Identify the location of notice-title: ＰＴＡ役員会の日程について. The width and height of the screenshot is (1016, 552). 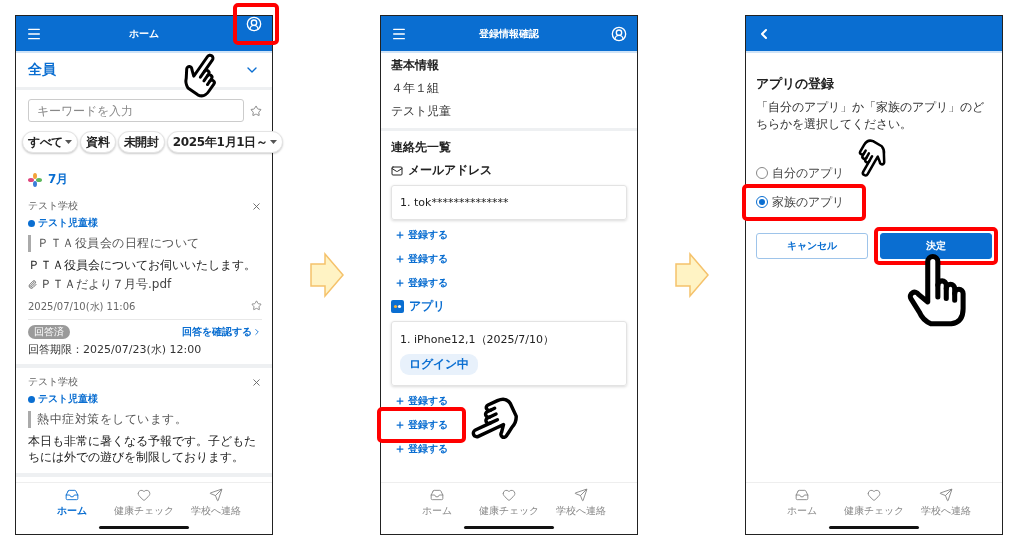
(145, 243).